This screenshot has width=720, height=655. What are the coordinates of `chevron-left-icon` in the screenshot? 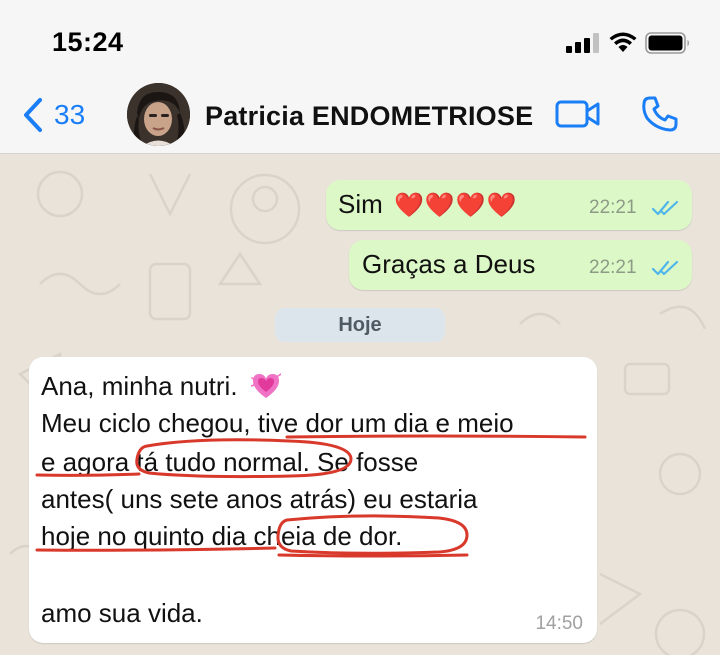 It's located at (33, 115).